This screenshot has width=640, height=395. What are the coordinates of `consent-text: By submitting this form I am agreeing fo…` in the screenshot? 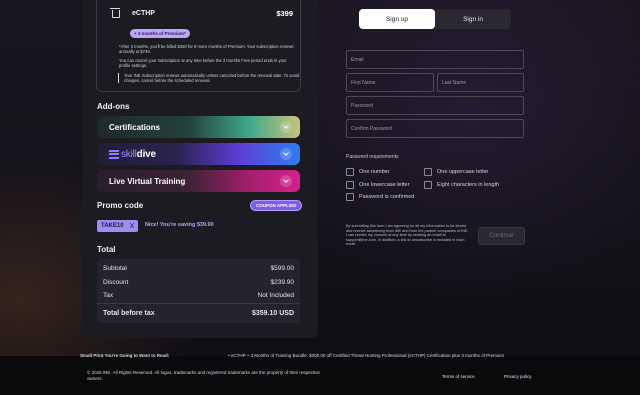 It's located at (407, 235).